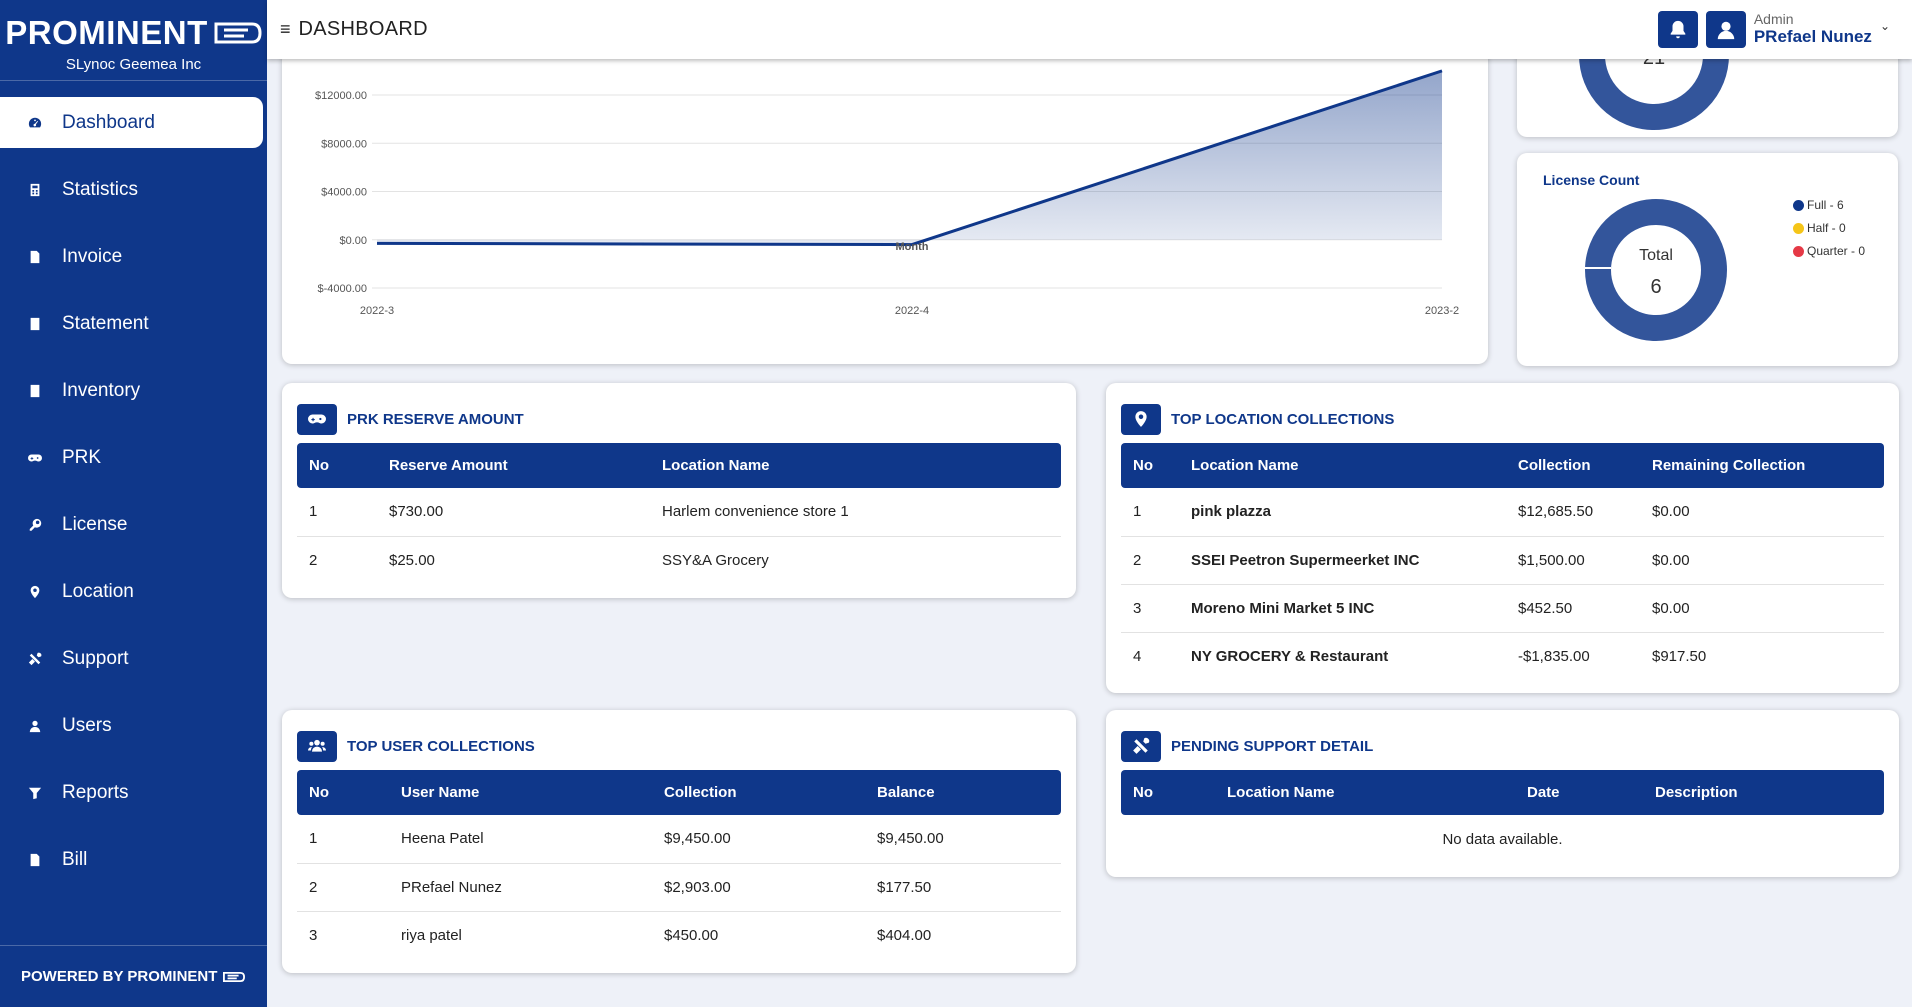  Describe the element at coordinates (377, 311) in the screenshot. I see `x-tick-label: 2022-3` at that location.